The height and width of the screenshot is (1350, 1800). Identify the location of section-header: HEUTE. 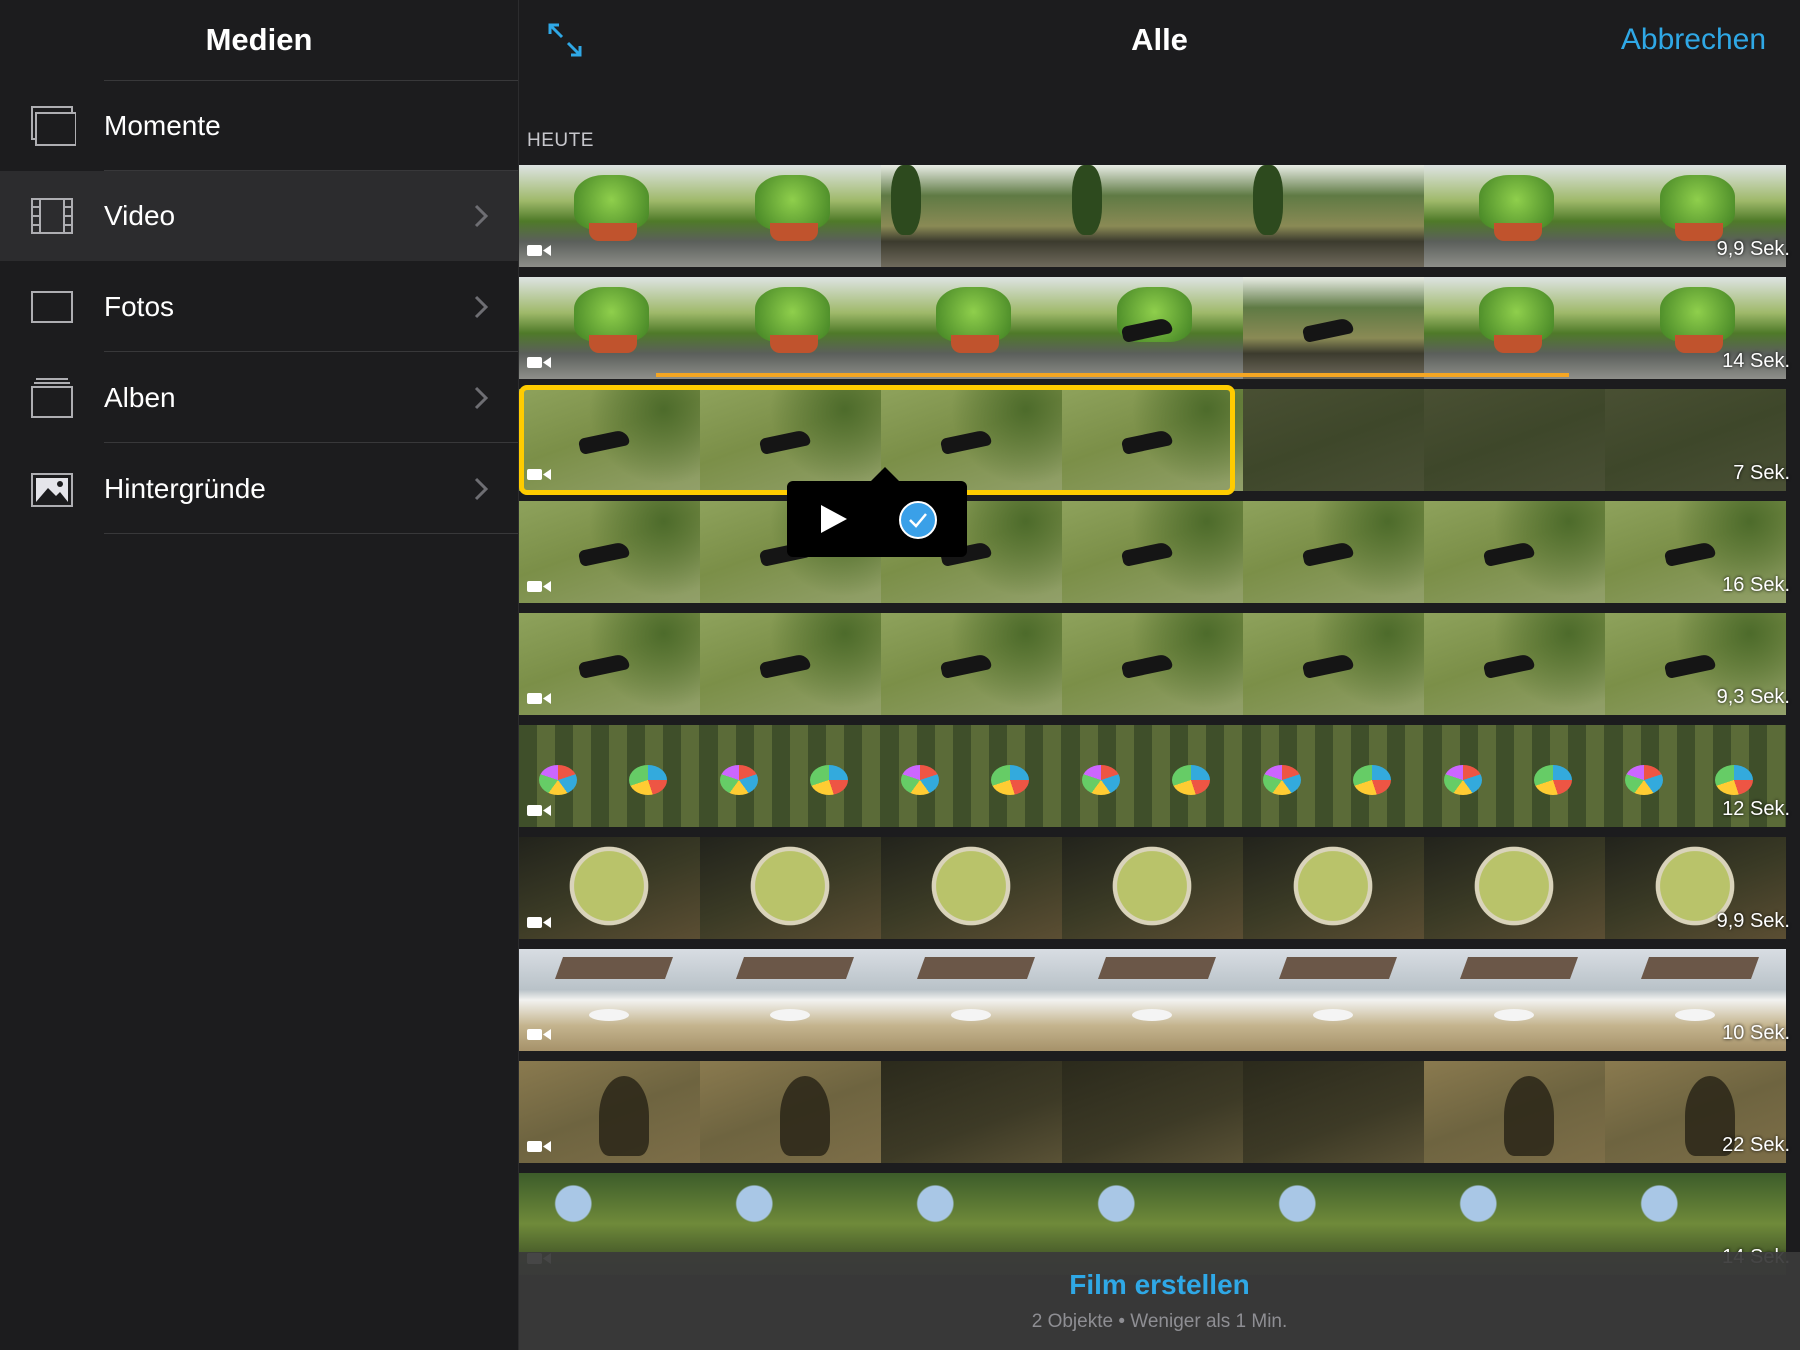
(560, 140).